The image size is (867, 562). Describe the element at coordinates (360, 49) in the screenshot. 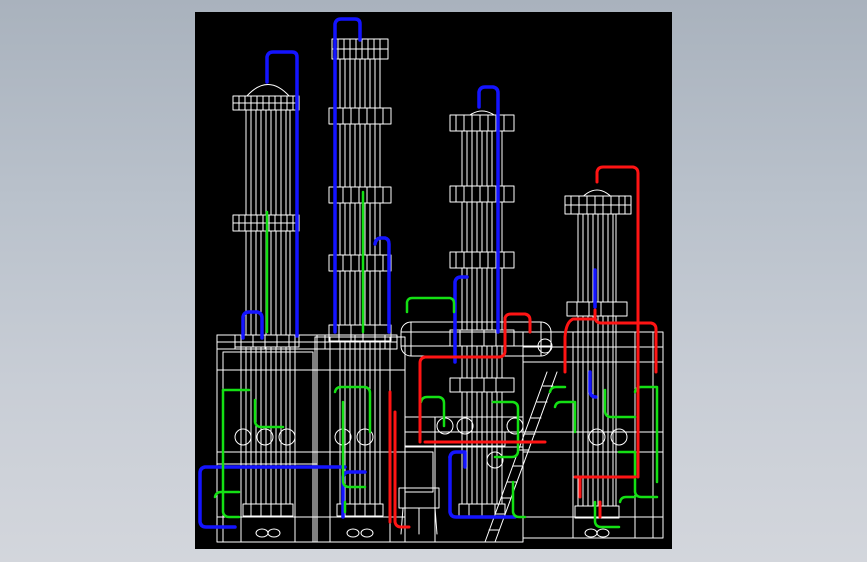

I see `column-2-platform-top` at that location.